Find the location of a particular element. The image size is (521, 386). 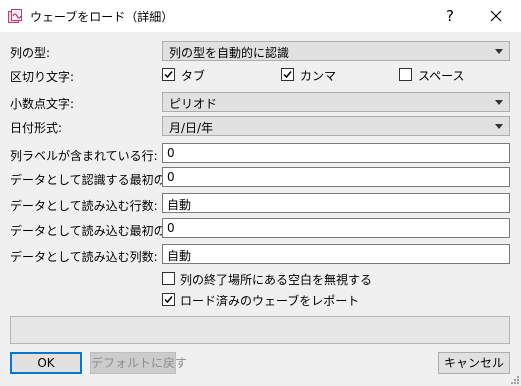

ignore-blanks-label: 列の終了場所にある空白を無視する is located at coordinates (276, 280).